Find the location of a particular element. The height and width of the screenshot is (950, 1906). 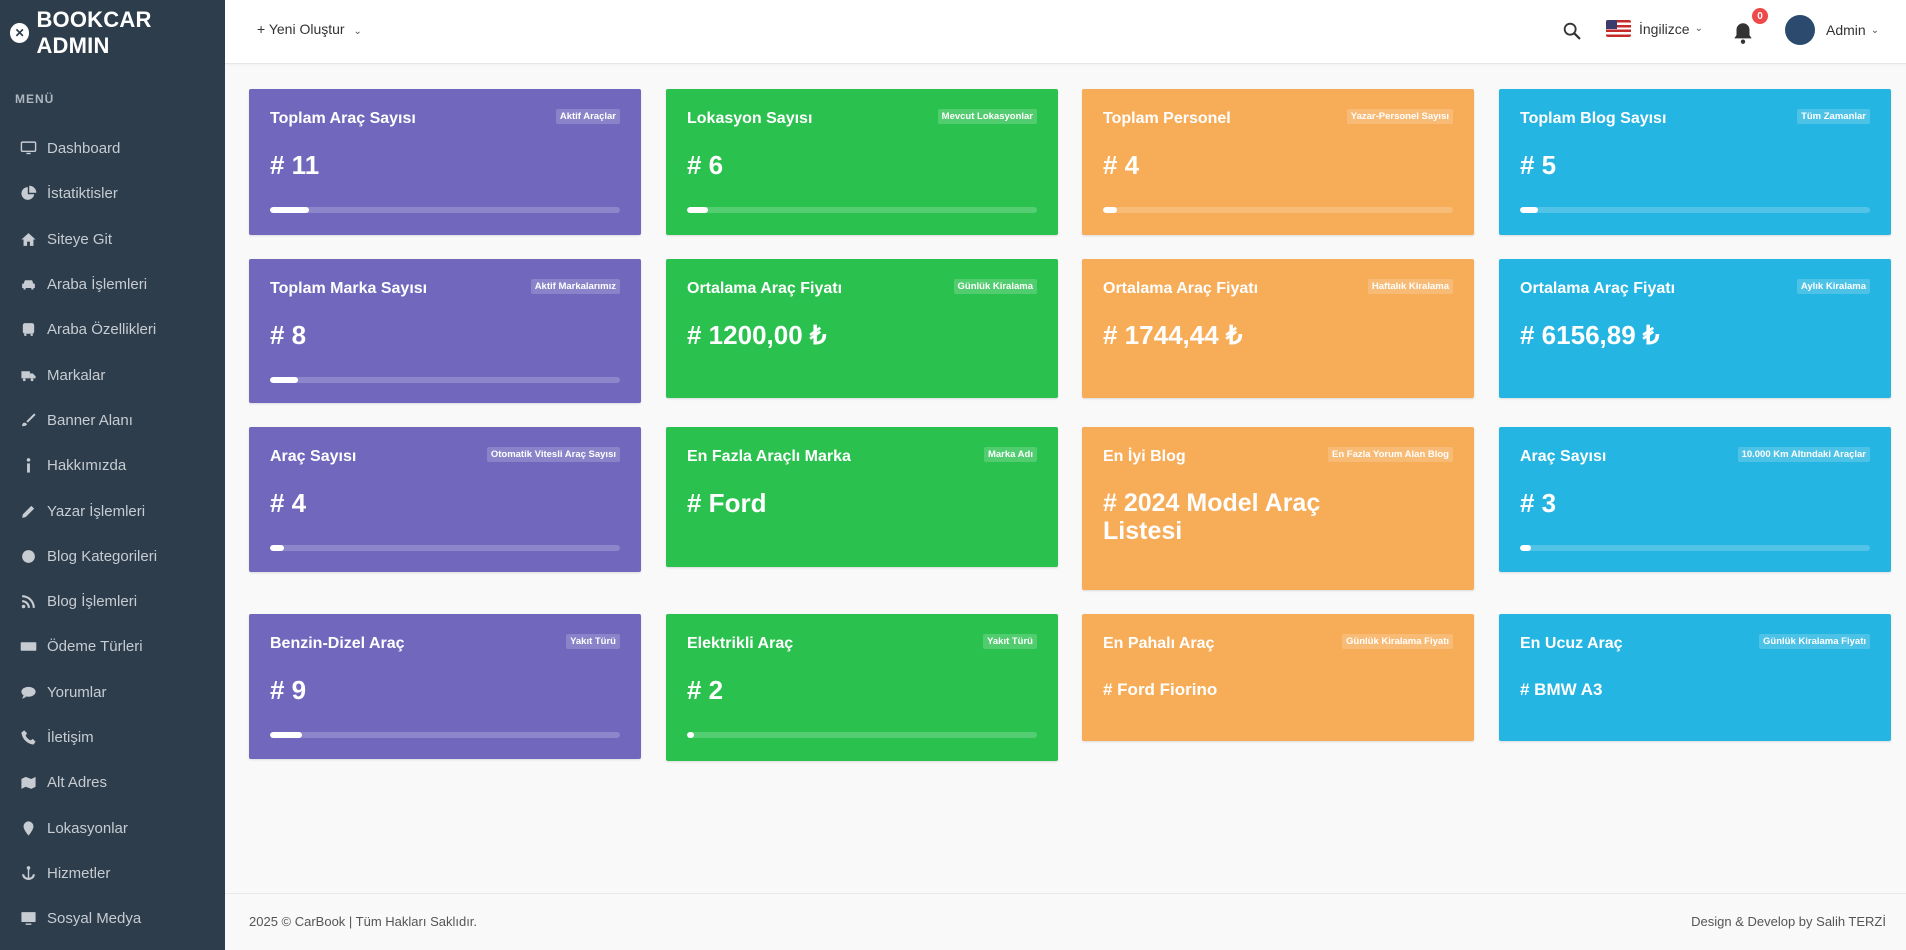

sidebar-item-label: İletişim is located at coordinates (70, 737).